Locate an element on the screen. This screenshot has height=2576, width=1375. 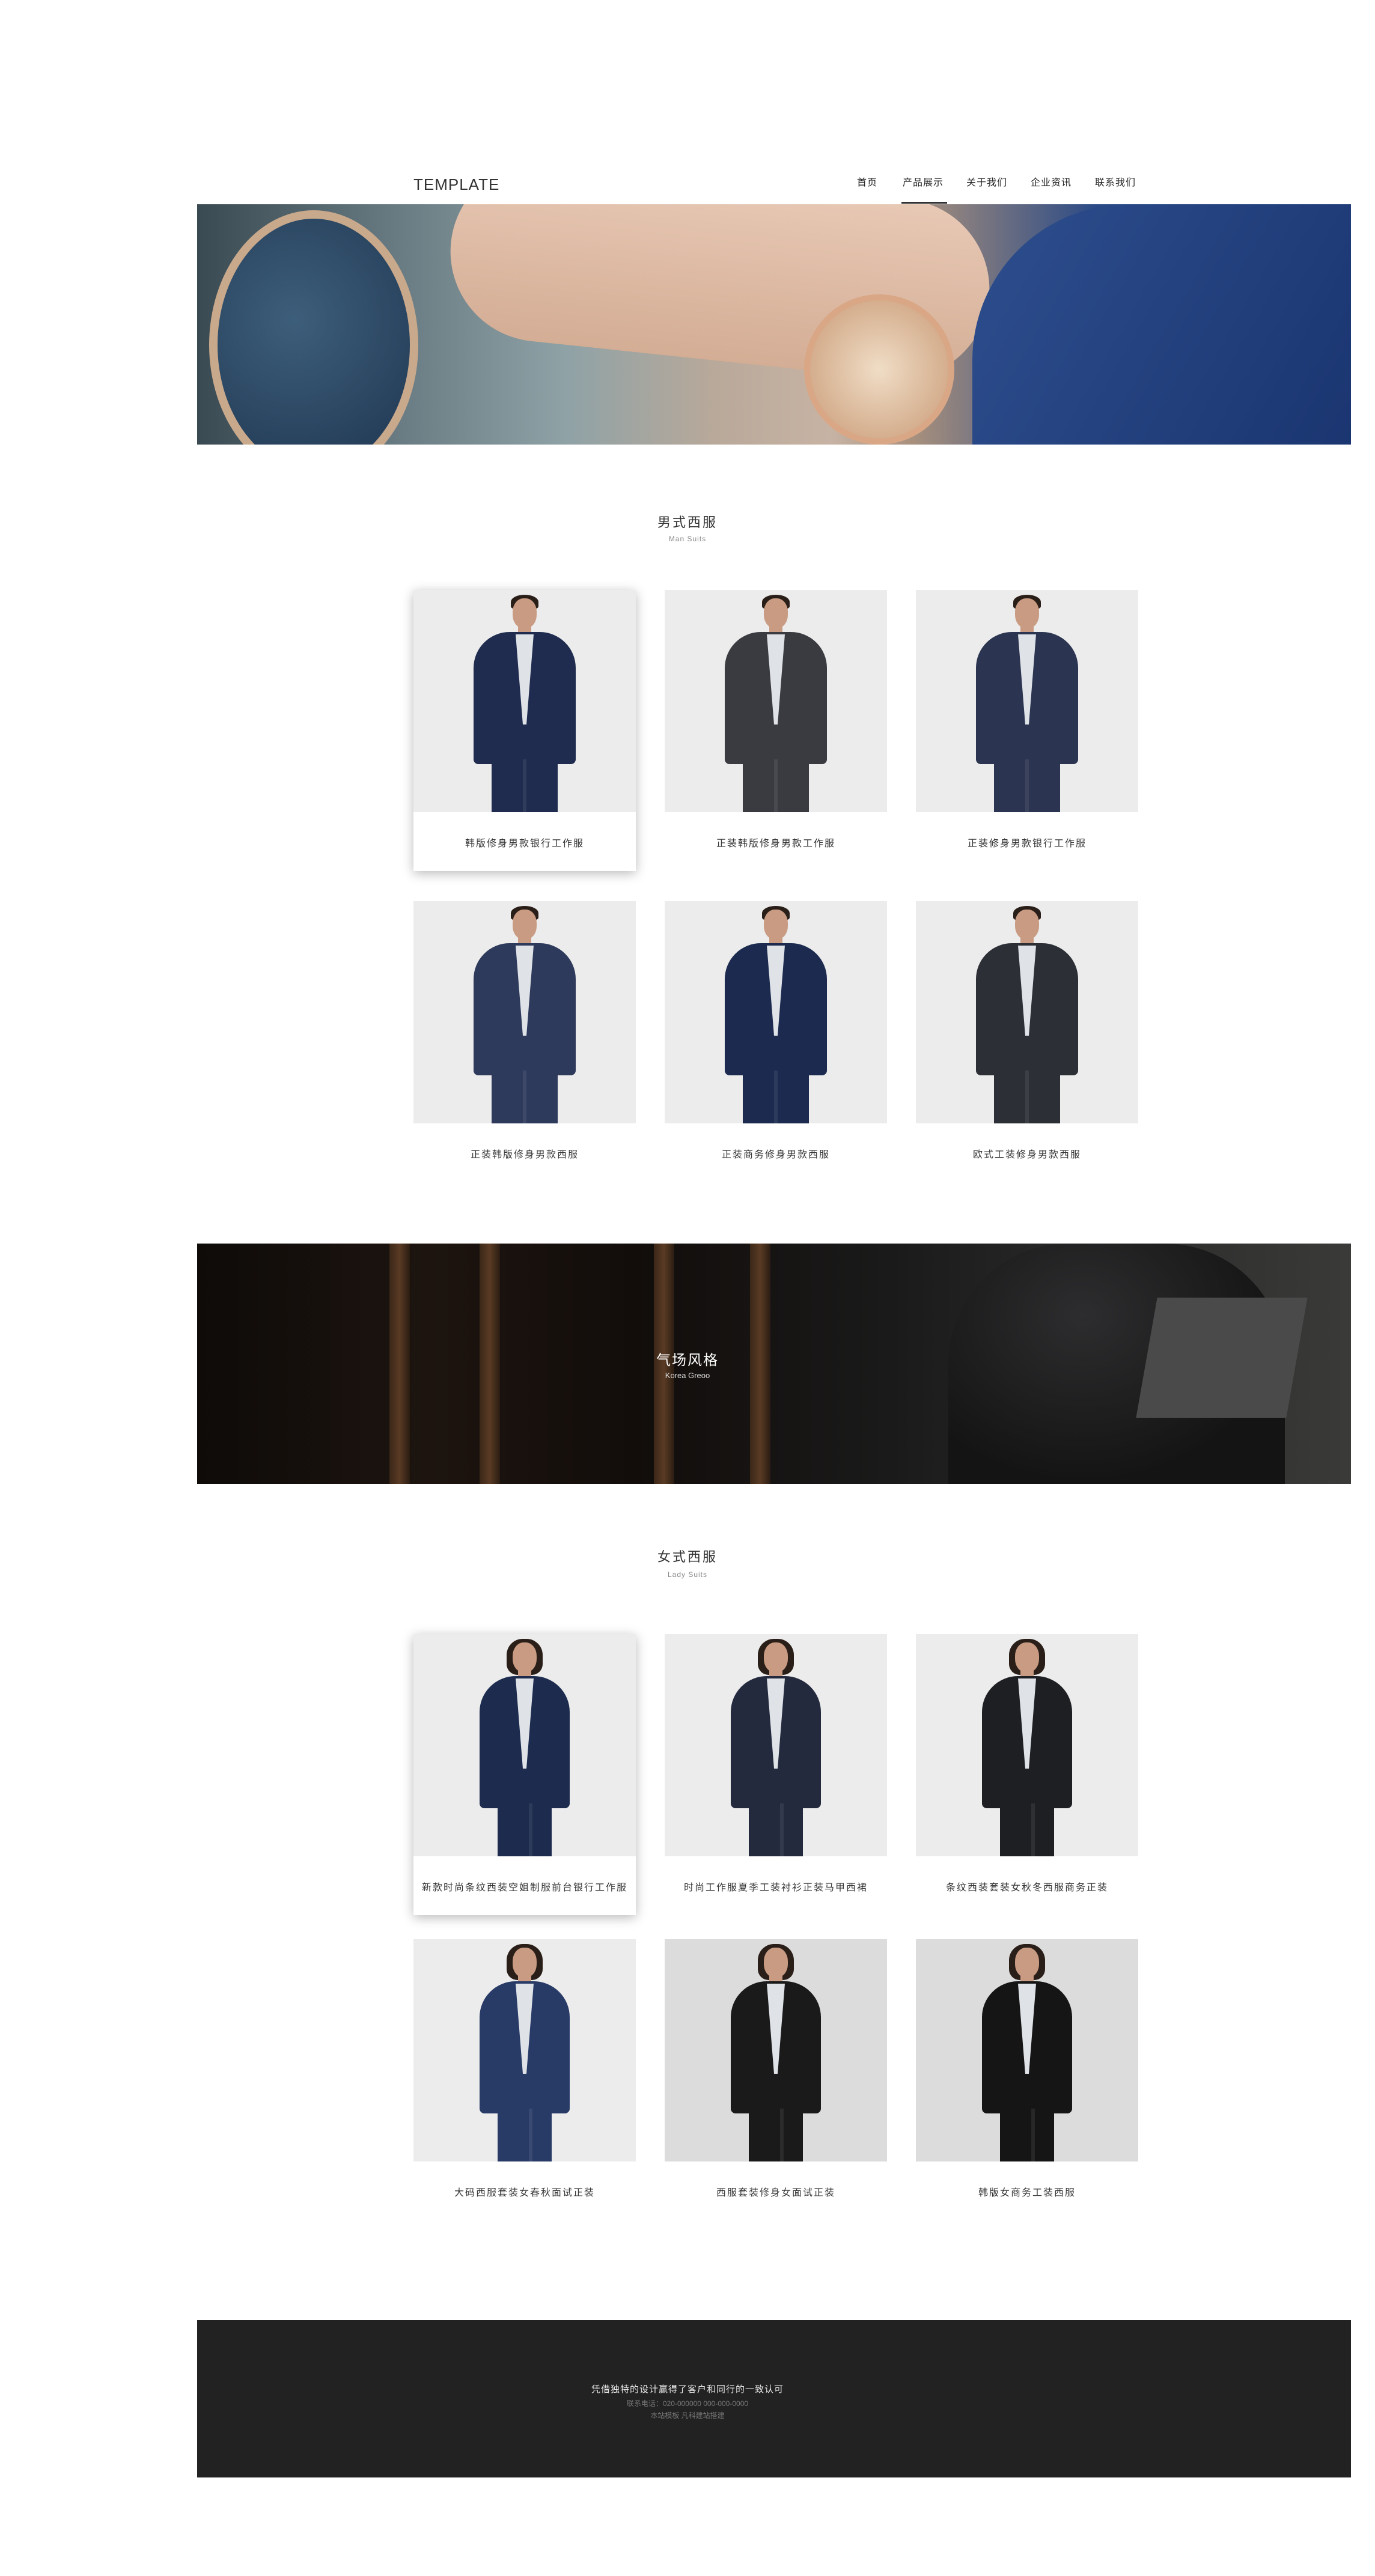
product-title: 正装韩版修身男款西服 is located at coordinates (524, 1152).